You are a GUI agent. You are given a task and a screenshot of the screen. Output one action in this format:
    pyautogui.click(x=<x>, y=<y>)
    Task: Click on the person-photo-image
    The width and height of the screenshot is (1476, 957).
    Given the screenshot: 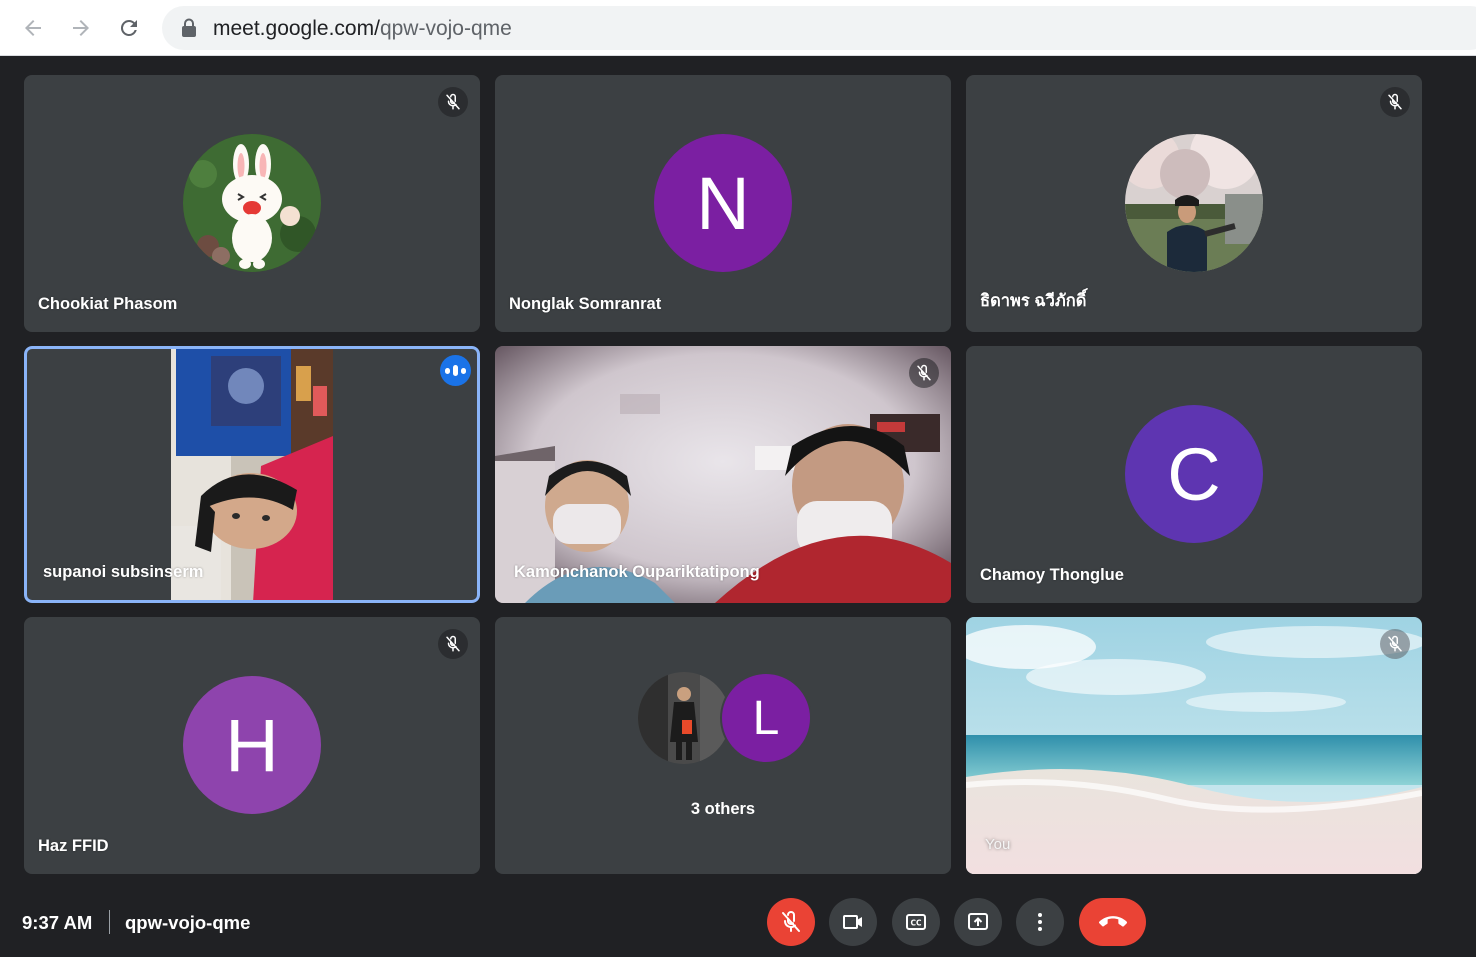 What is the action you would take?
    pyautogui.click(x=684, y=718)
    